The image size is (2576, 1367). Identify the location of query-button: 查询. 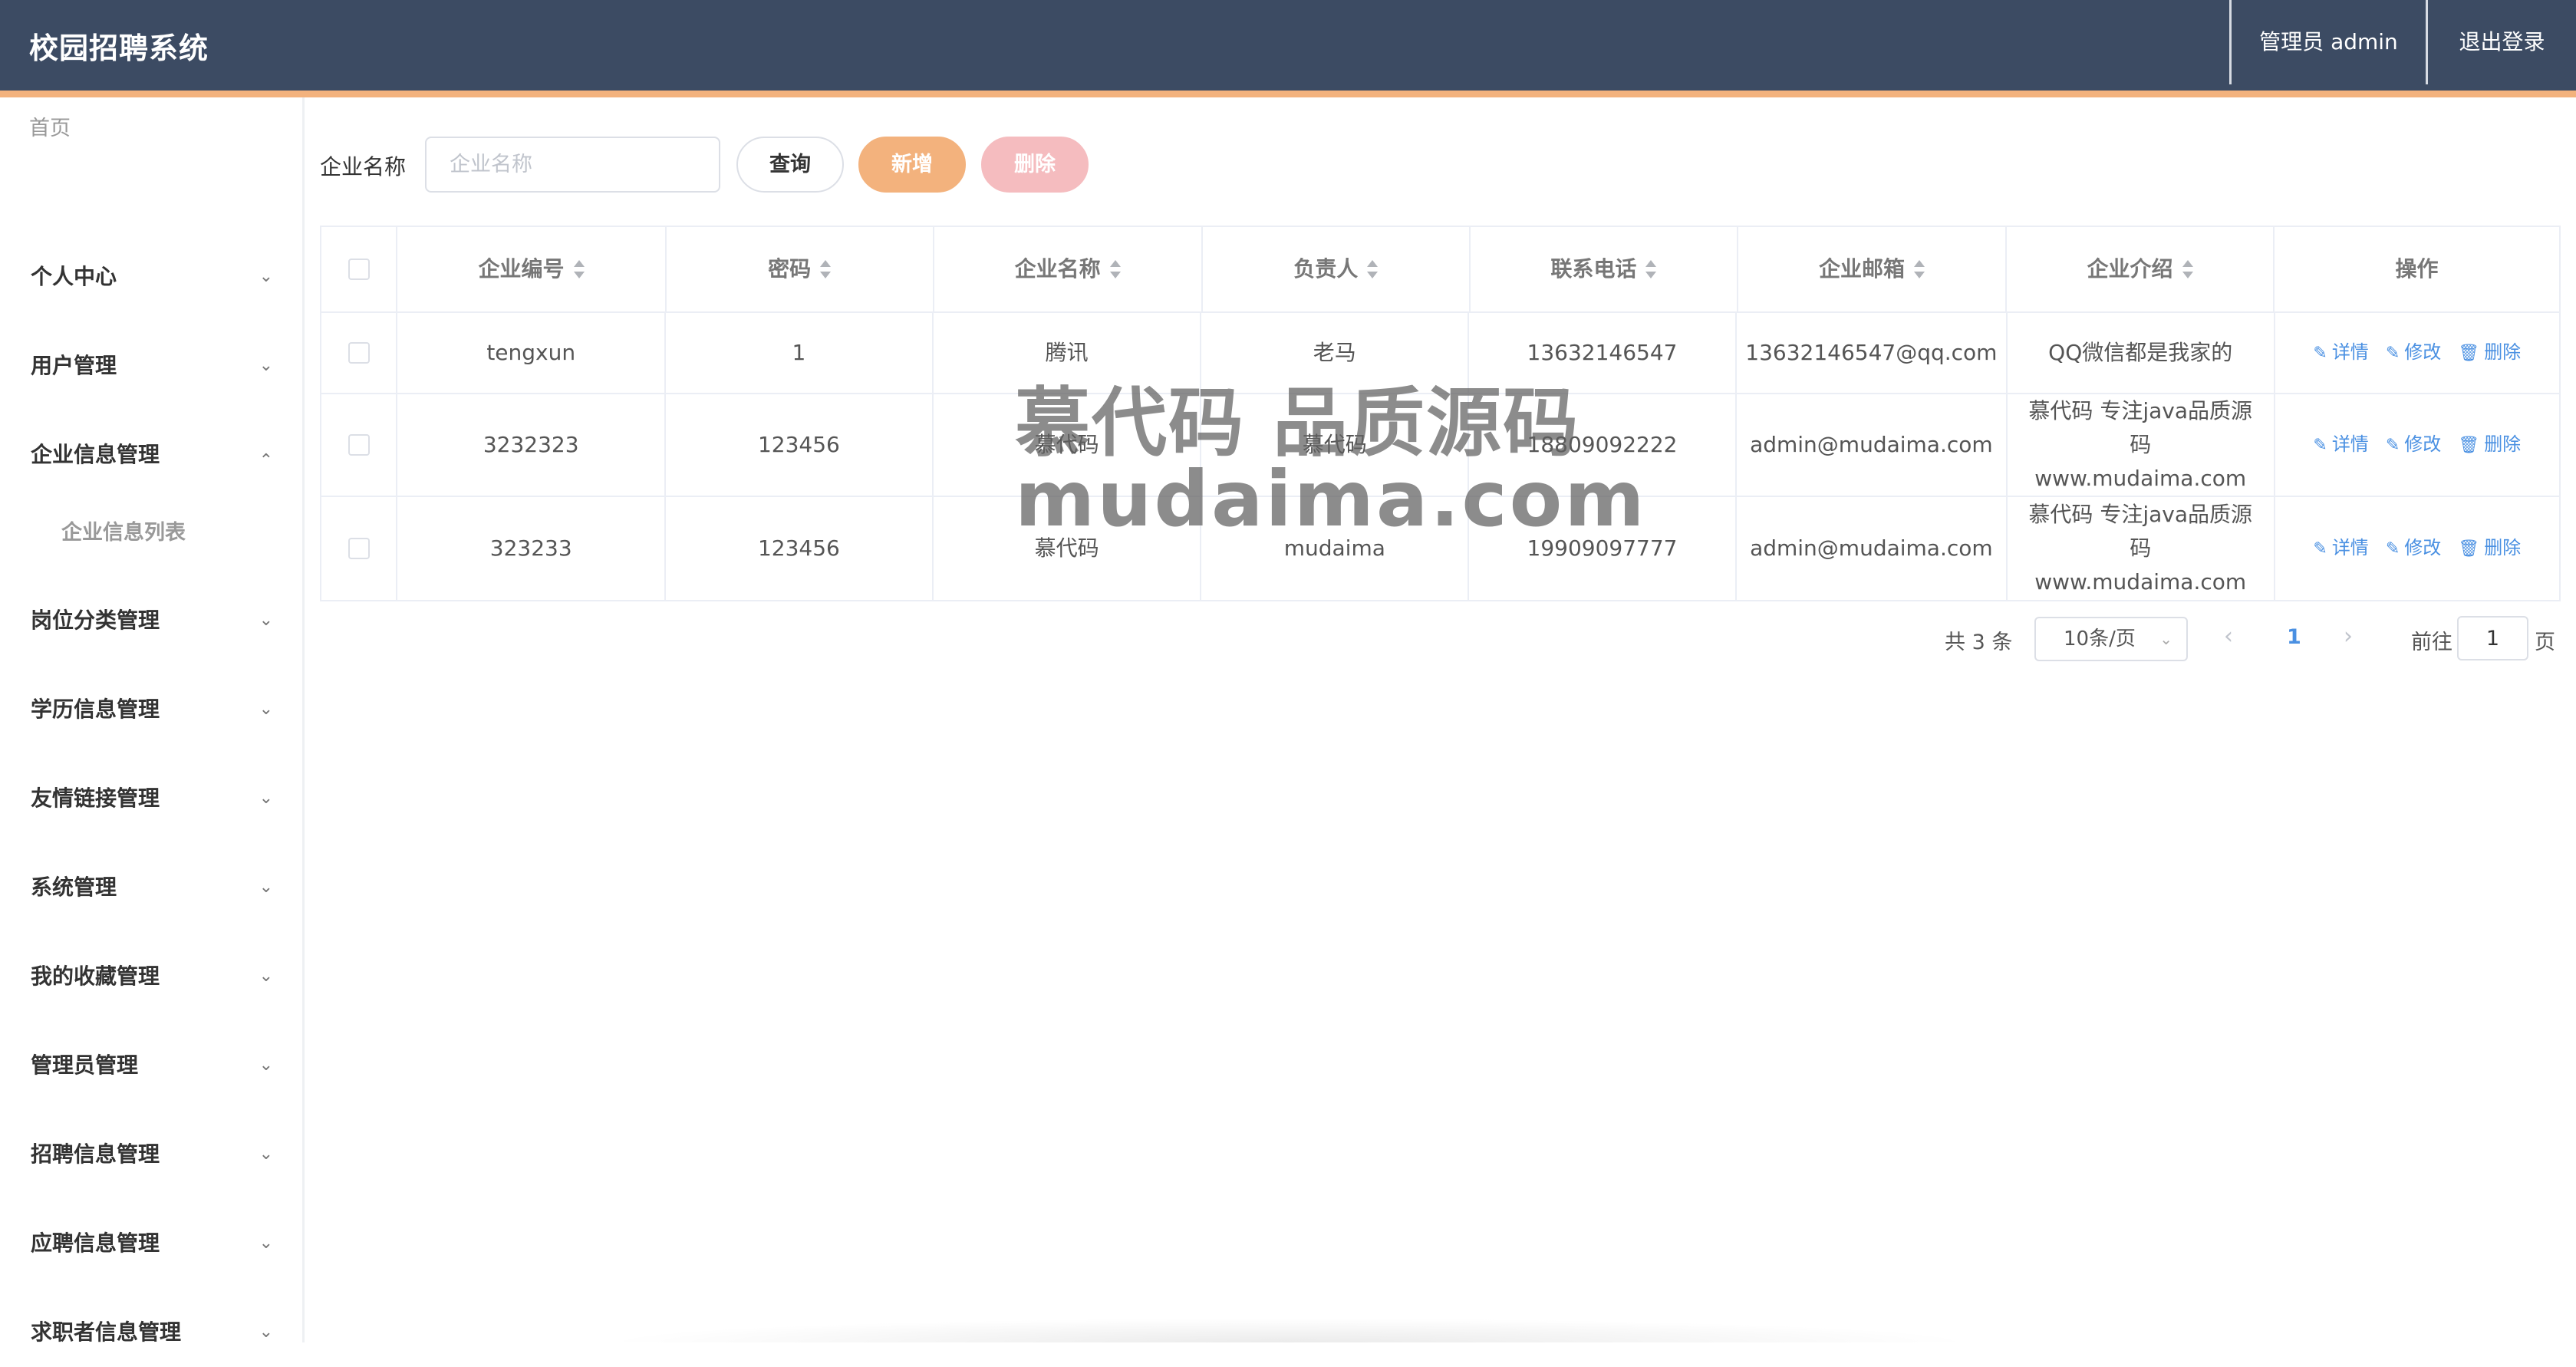
(790, 165).